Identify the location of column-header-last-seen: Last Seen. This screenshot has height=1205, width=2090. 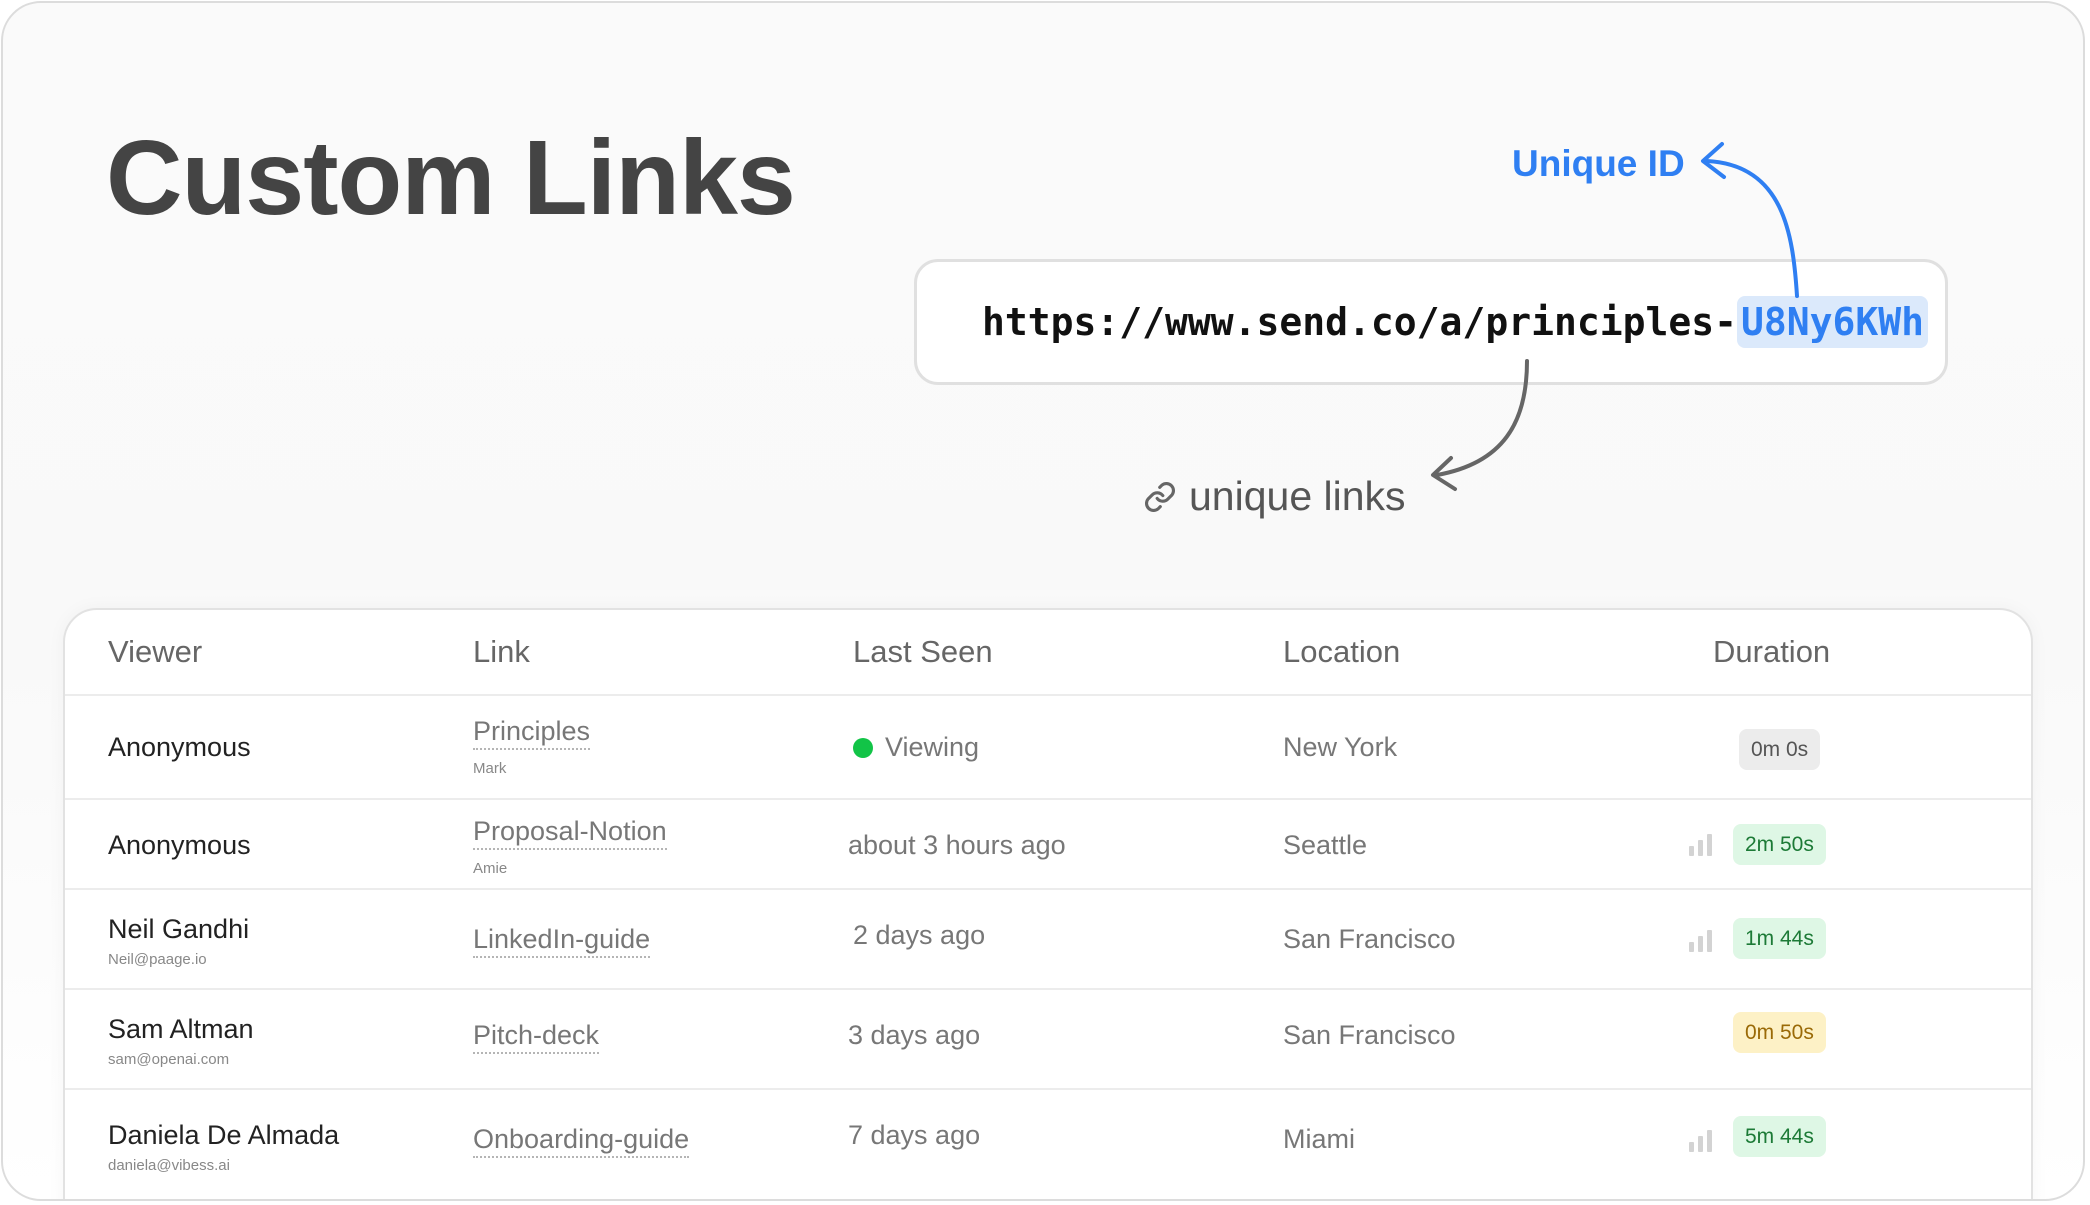
(923, 652).